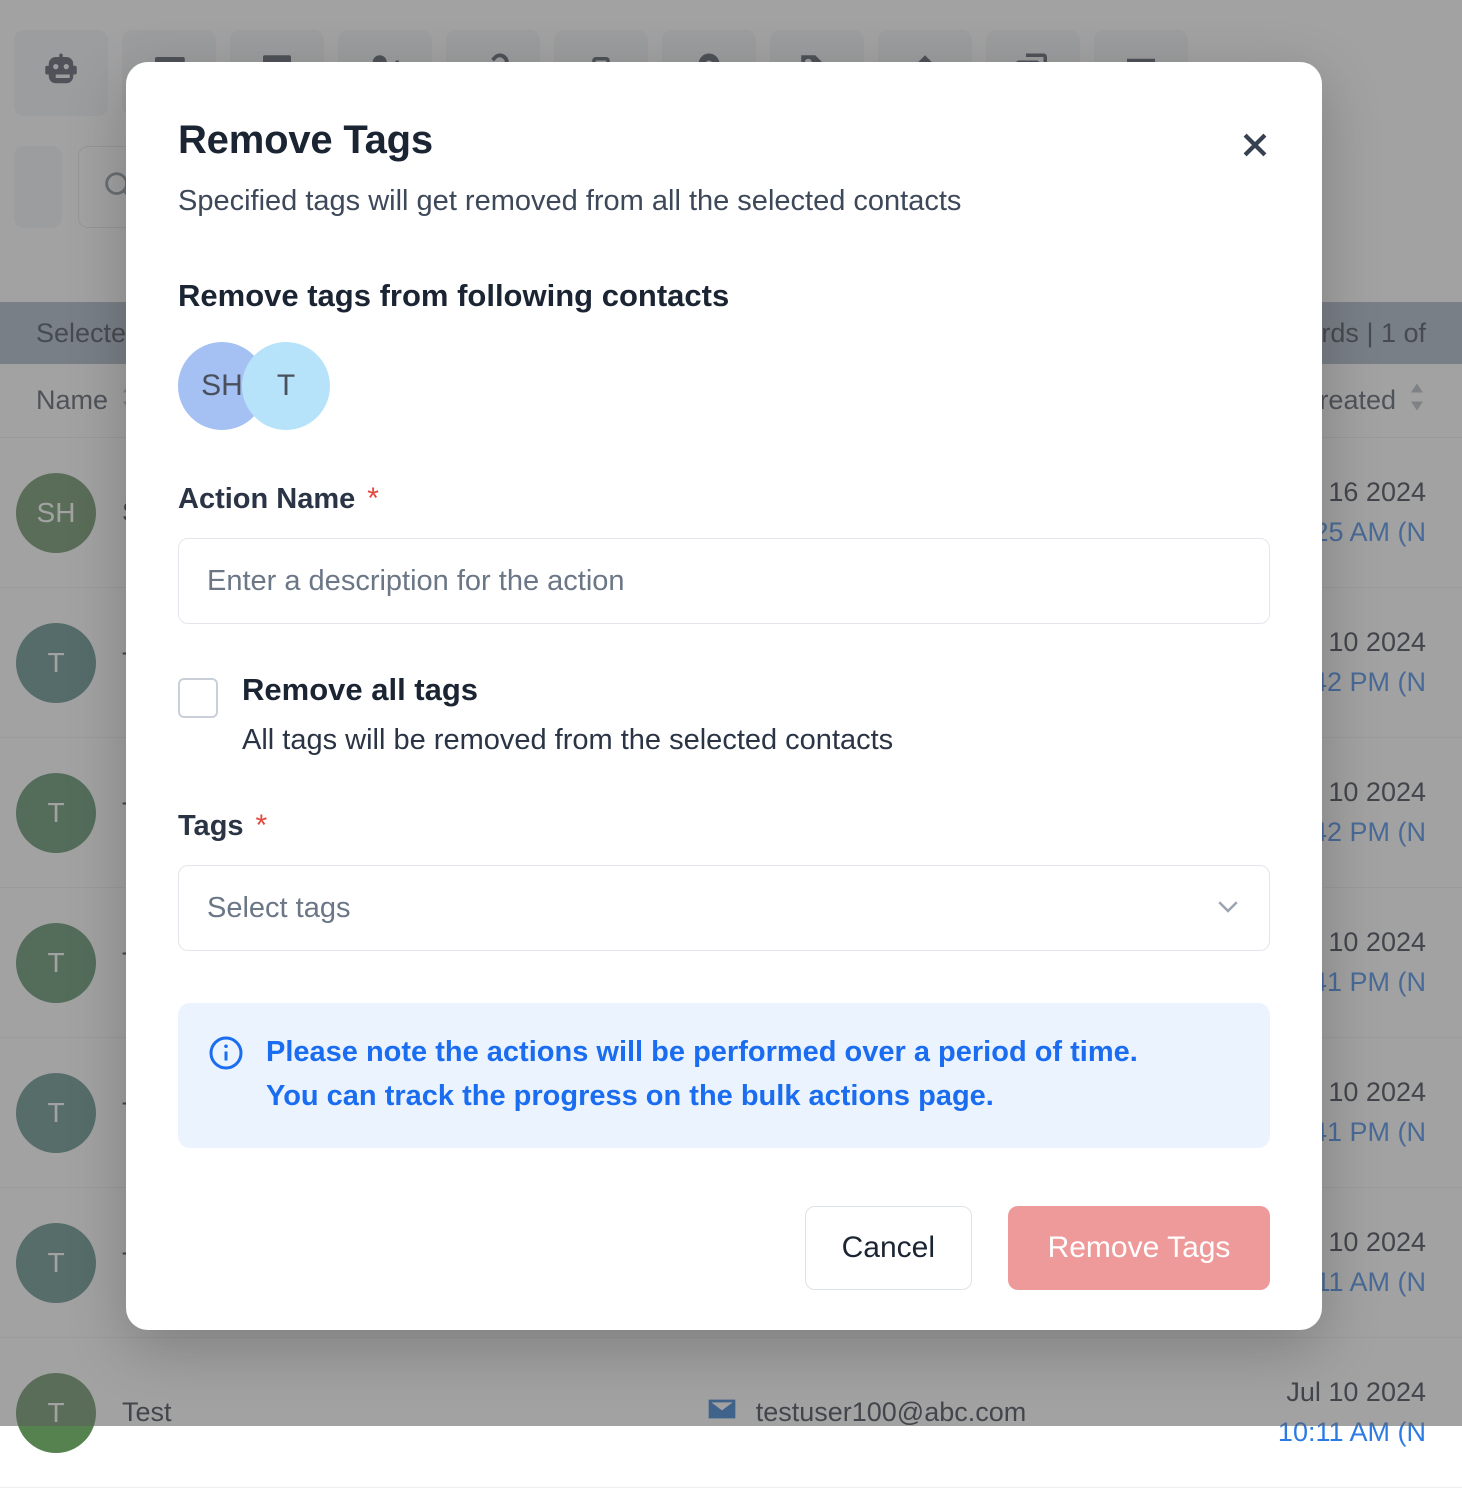 Image resolution: width=1462 pixels, height=1488 pixels. What do you see at coordinates (724, 908) in the screenshot?
I see `tags-select: Select tags` at bounding box center [724, 908].